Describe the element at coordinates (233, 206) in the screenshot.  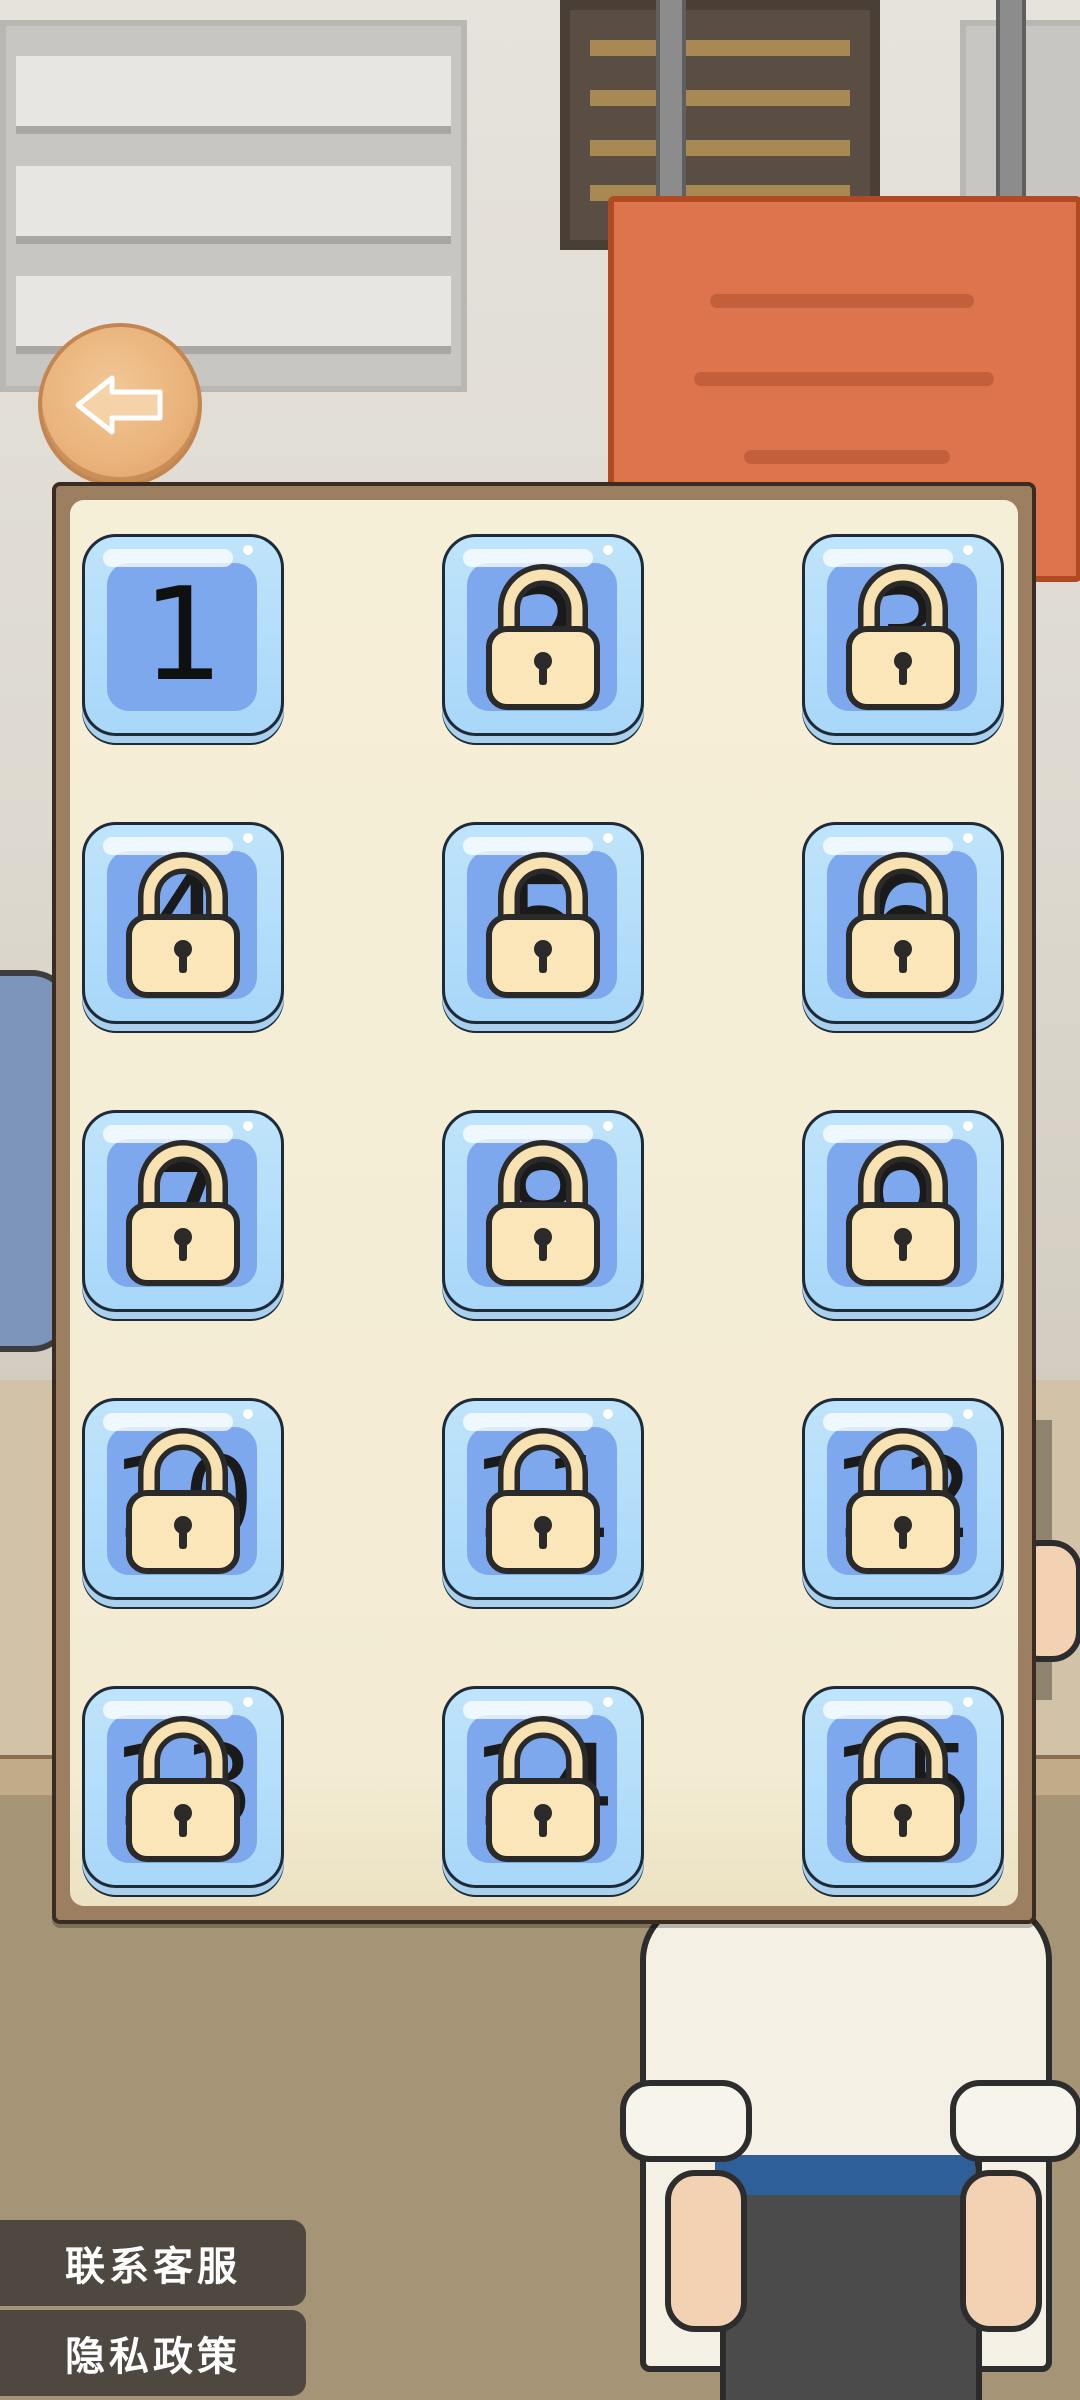
I see `kitchen-shelf` at that location.